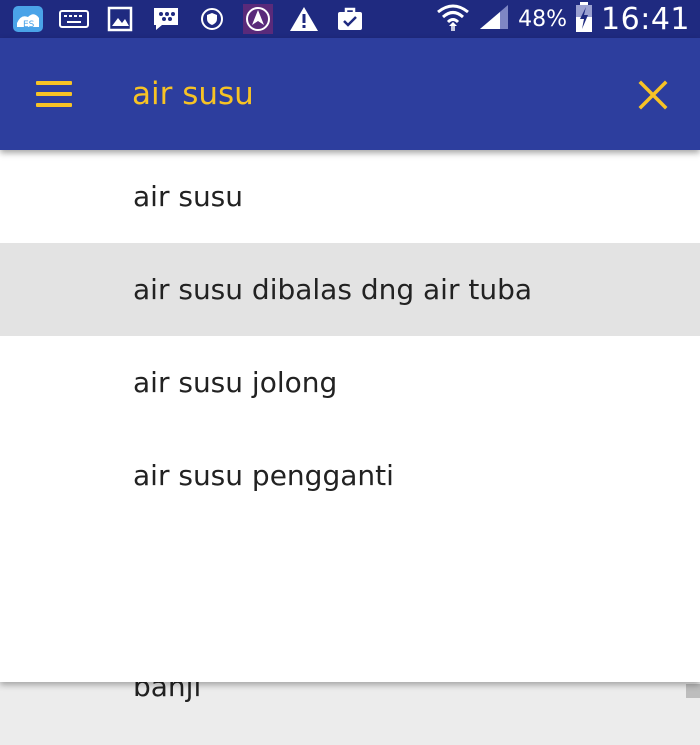 This screenshot has height=745, width=700. Describe the element at coordinates (645, 19) in the screenshot. I see `clock: 16:41` at that location.